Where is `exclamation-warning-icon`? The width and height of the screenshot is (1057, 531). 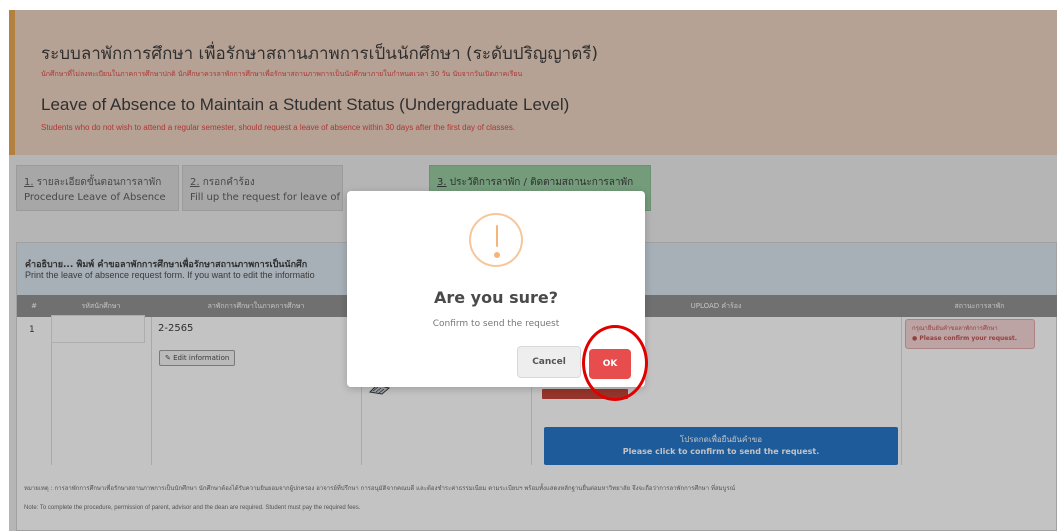
exclamation-warning-icon is located at coordinates (496, 240).